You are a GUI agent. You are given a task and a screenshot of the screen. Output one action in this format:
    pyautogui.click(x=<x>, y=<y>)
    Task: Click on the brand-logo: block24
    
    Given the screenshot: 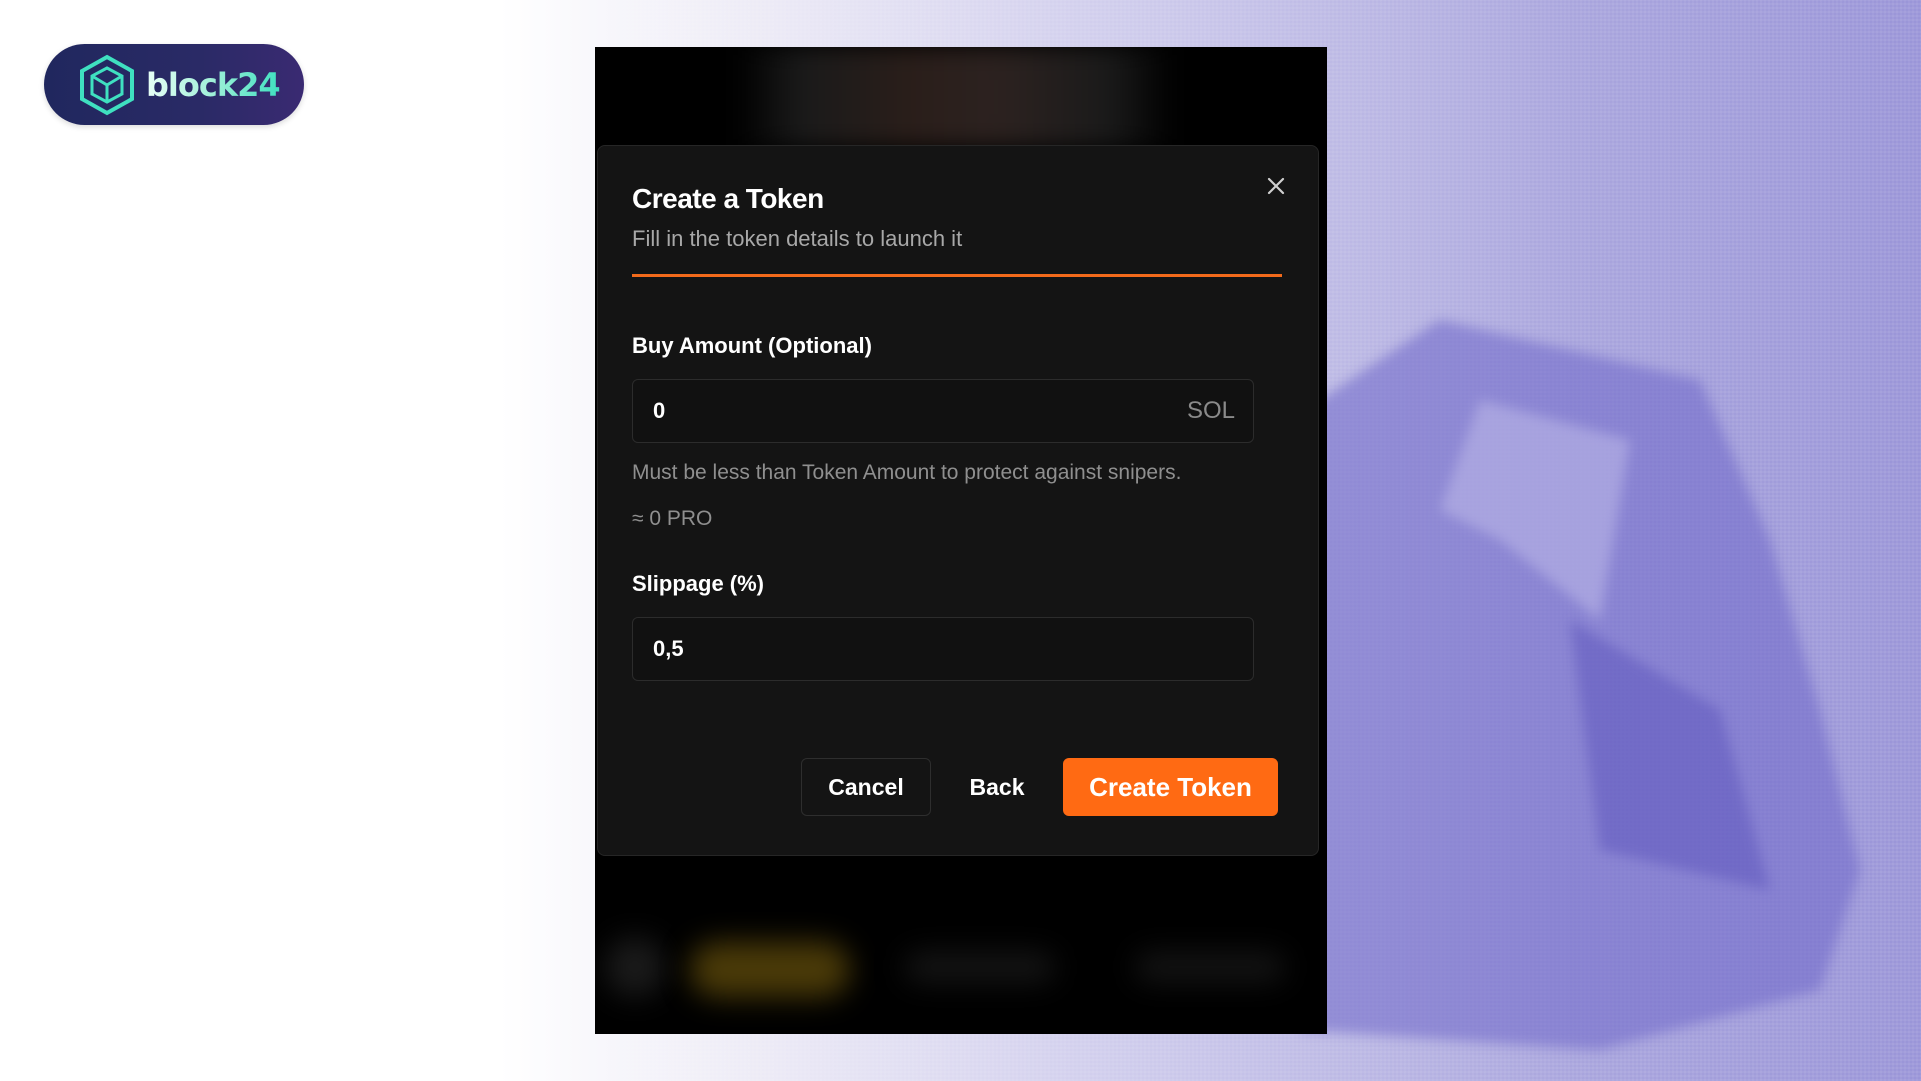 What is the action you would take?
    pyautogui.click(x=174, y=84)
    